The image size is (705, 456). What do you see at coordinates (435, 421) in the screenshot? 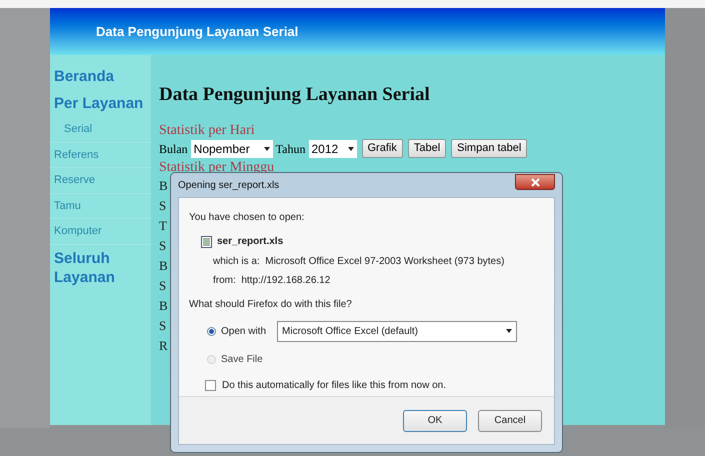
I see `dialog-button: OK` at bounding box center [435, 421].